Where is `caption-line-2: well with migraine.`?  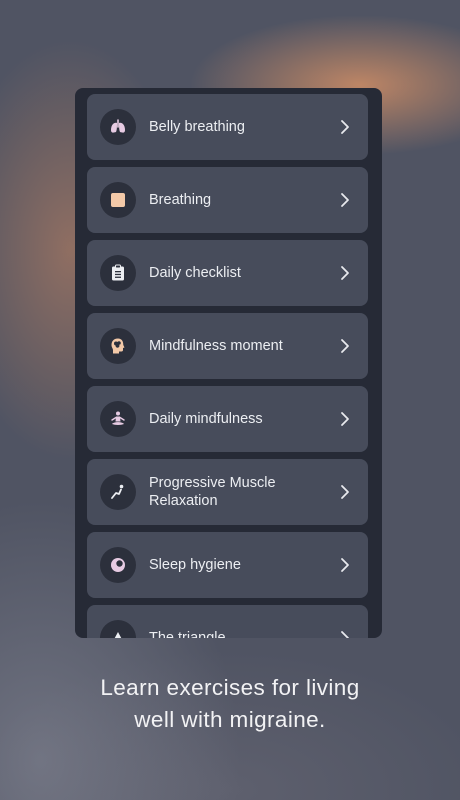
caption-line-2: well with migraine. is located at coordinates (230, 719).